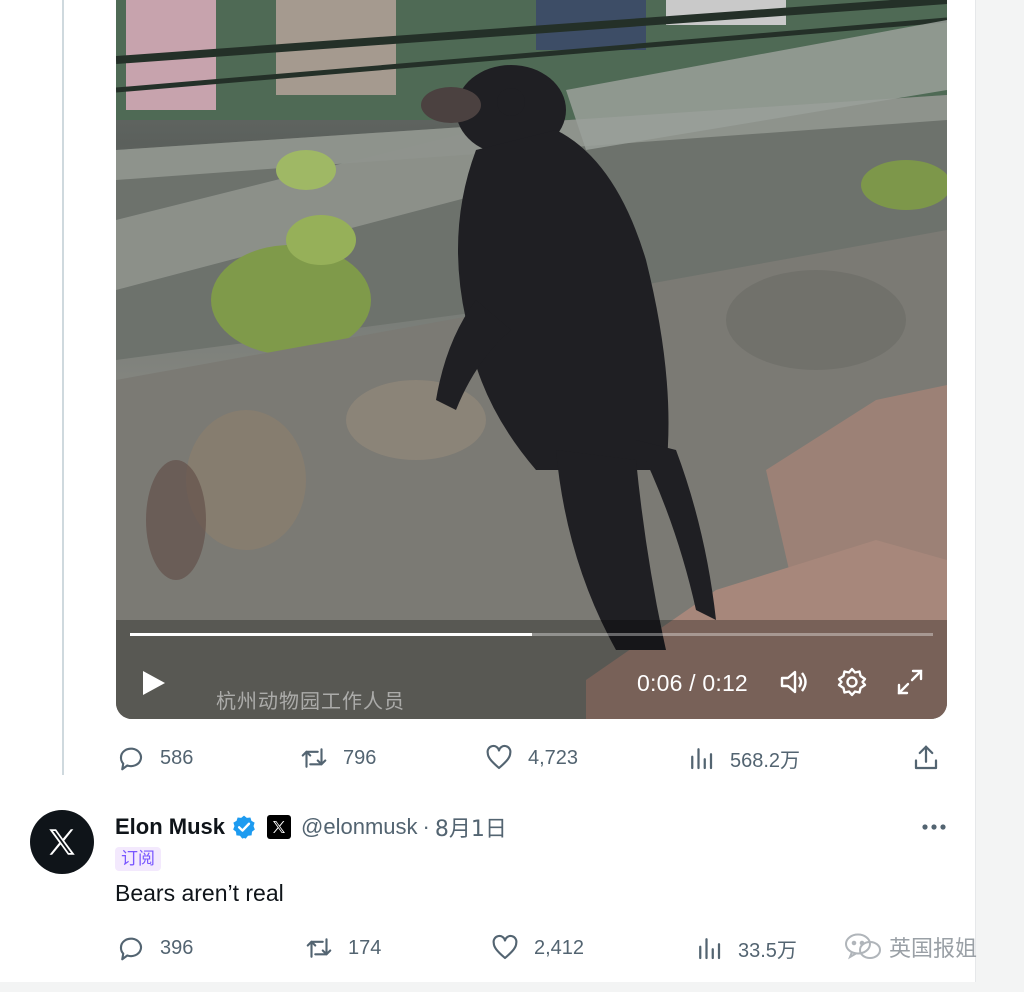 Image resolution: width=1024 pixels, height=992 pixels. Describe the element at coordinates (512, 987) in the screenshot. I see `bottom-strip` at that location.